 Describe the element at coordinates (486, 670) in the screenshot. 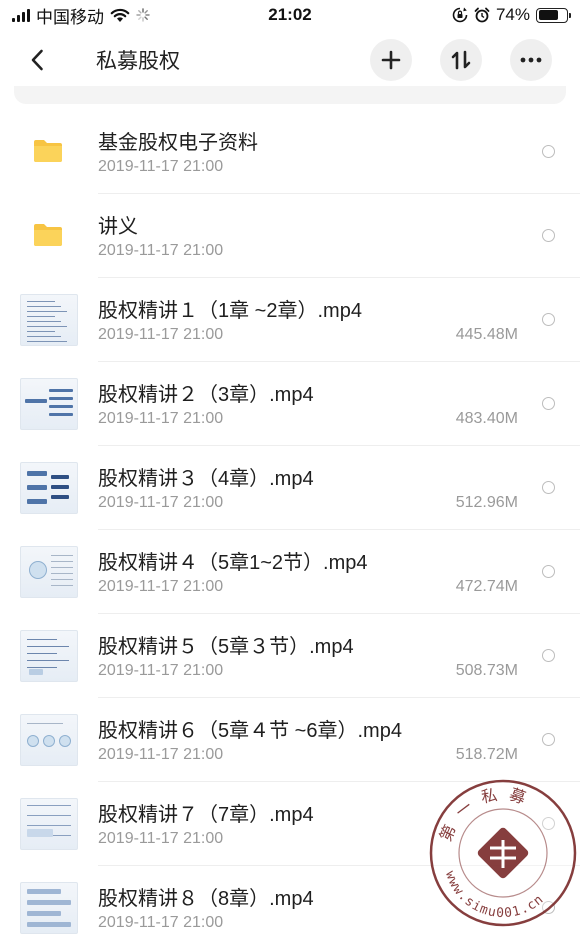

I see `file-size: 508.73M` at that location.